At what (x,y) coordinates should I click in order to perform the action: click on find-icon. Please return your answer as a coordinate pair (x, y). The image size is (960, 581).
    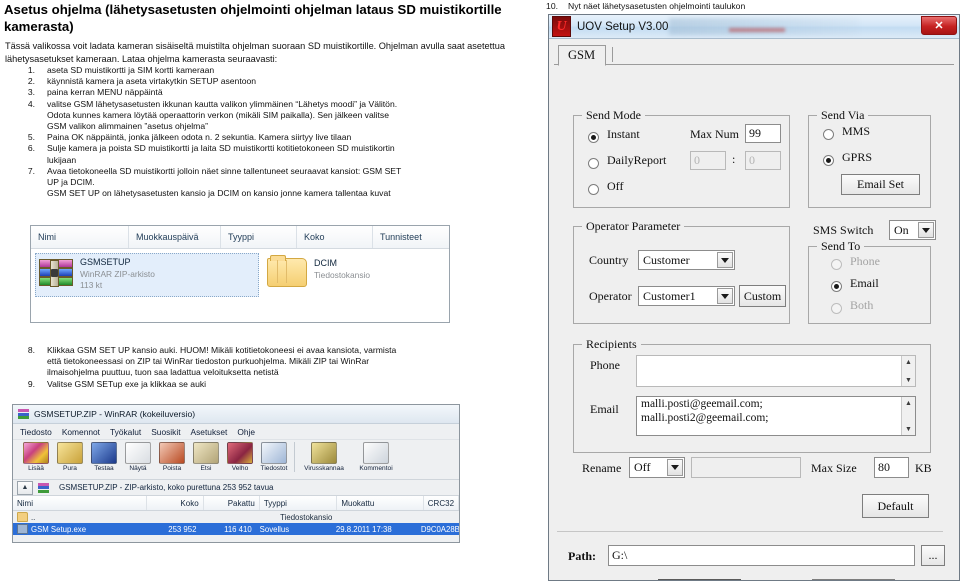
    Looking at the image, I should click on (206, 453).